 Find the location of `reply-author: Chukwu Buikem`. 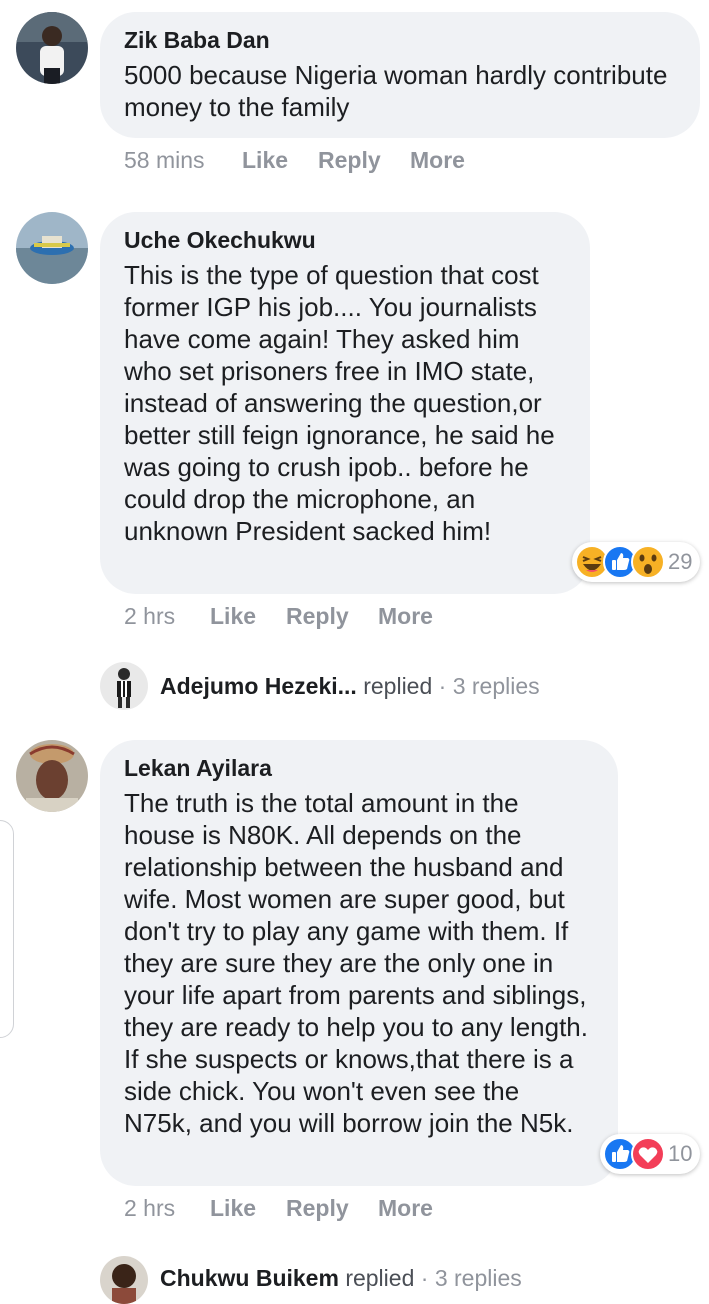

reply-author: Chukwu Buikem is located at coordinates (249, 1278).